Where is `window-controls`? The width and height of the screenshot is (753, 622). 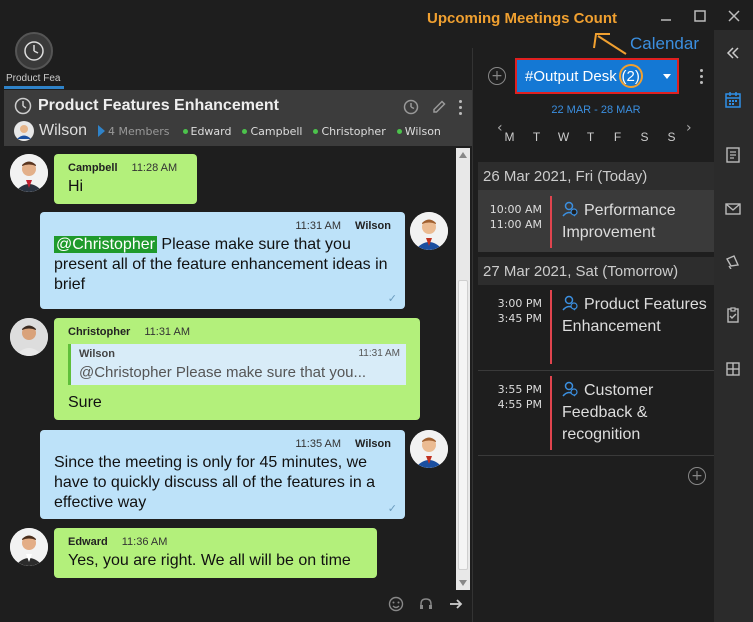 window-controls is located at coordinates (700, 16).